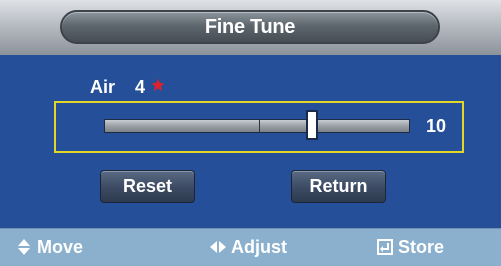 This screenshot has height=266, width=501. What do you see at coordinates (147, 186) in the screenshot?
I see `reset-button: Reset` at bounding box center [147, 186].